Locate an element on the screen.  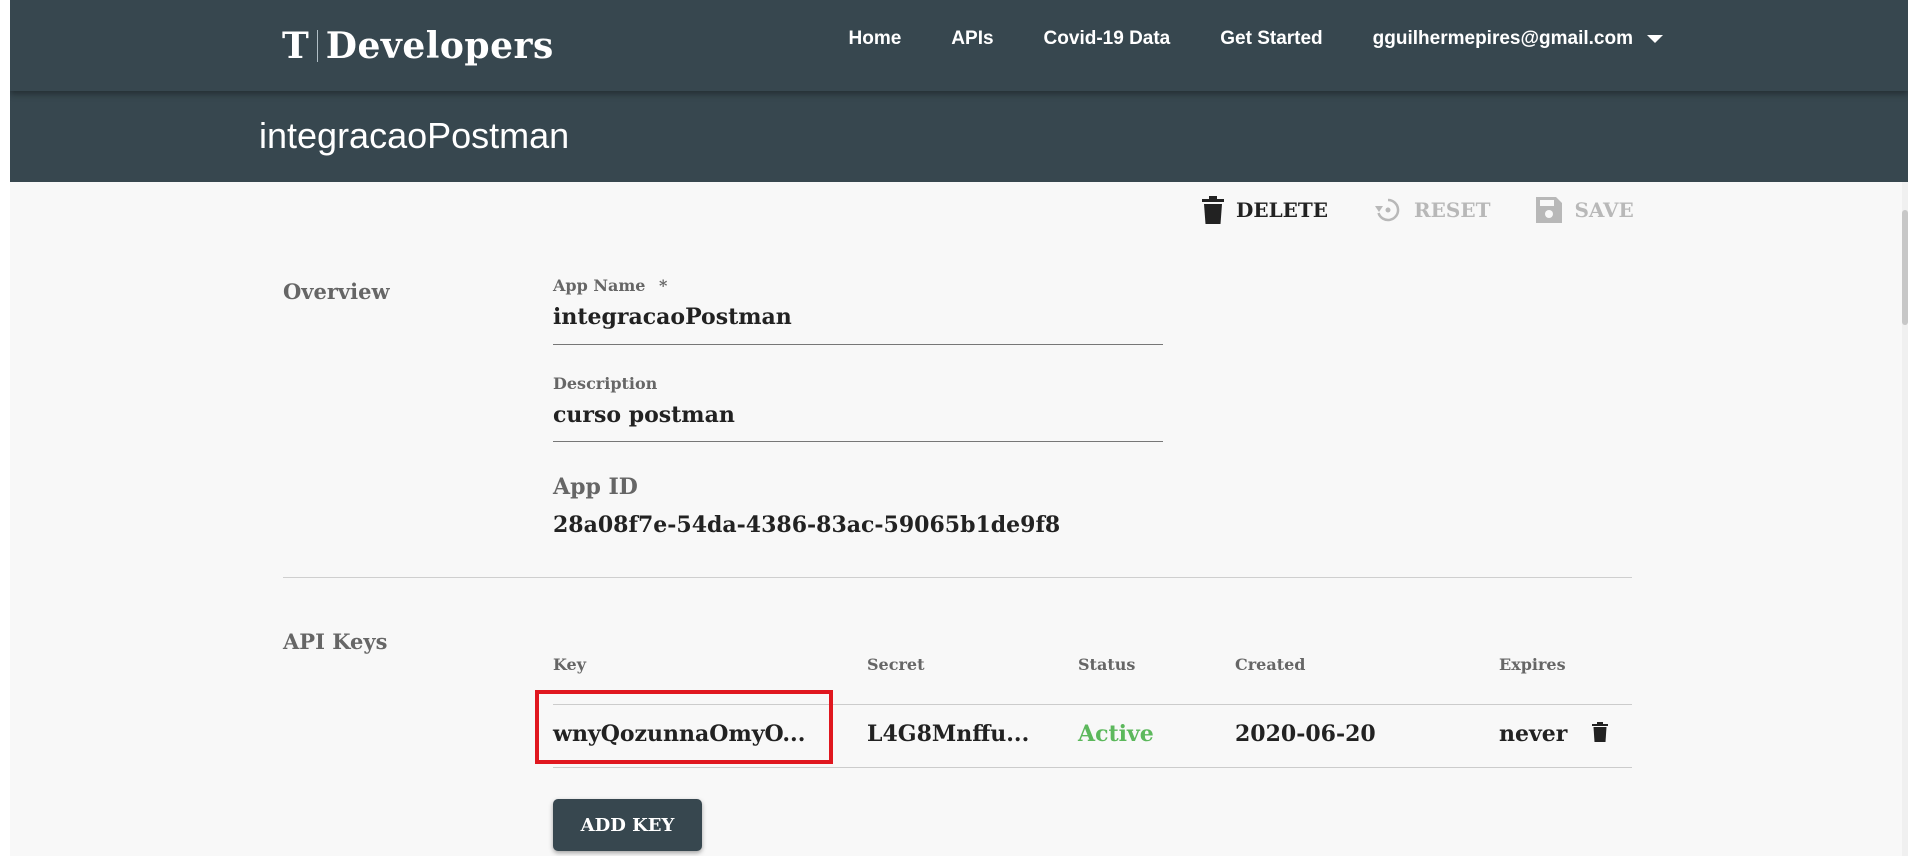
key-highlight-annotation is located at coordinates (684, 727).